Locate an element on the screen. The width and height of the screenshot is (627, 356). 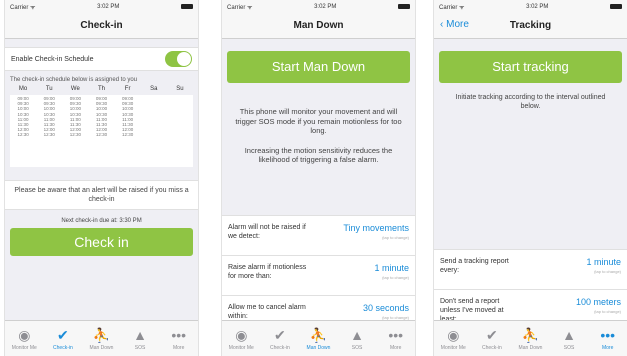
check-in-button: Check in is located at coordinates (101, 242).